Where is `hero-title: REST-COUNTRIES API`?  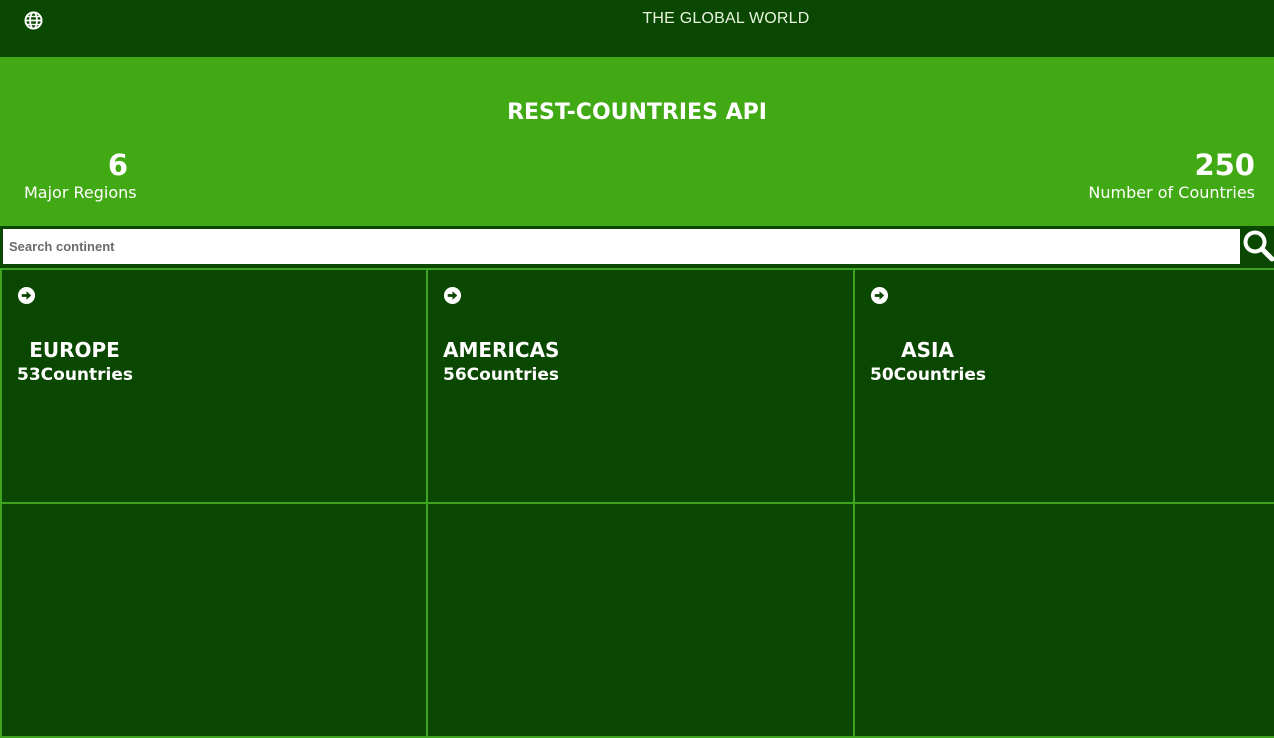
hero-title: REST-COUNTRIES API is located at coordinates (637, 112).